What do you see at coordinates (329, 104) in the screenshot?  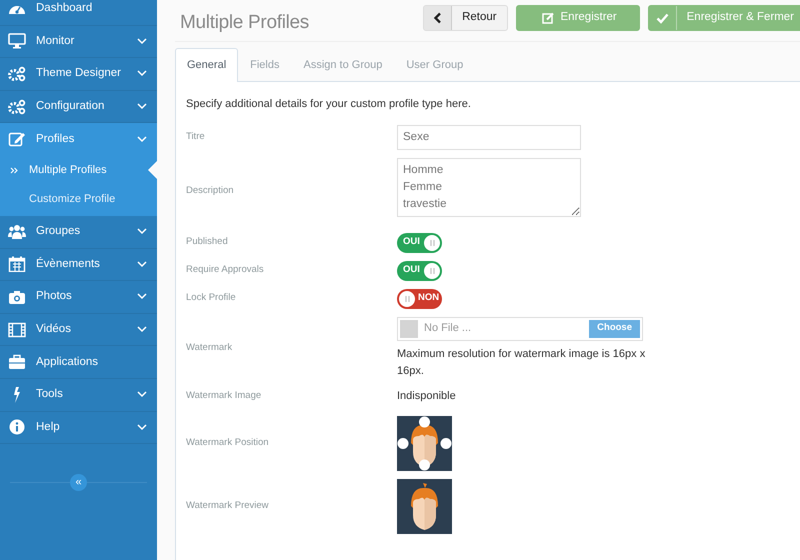 I see `intro-text: Specify additional details for your custom profile type here.` at bounding box center [329, 104].